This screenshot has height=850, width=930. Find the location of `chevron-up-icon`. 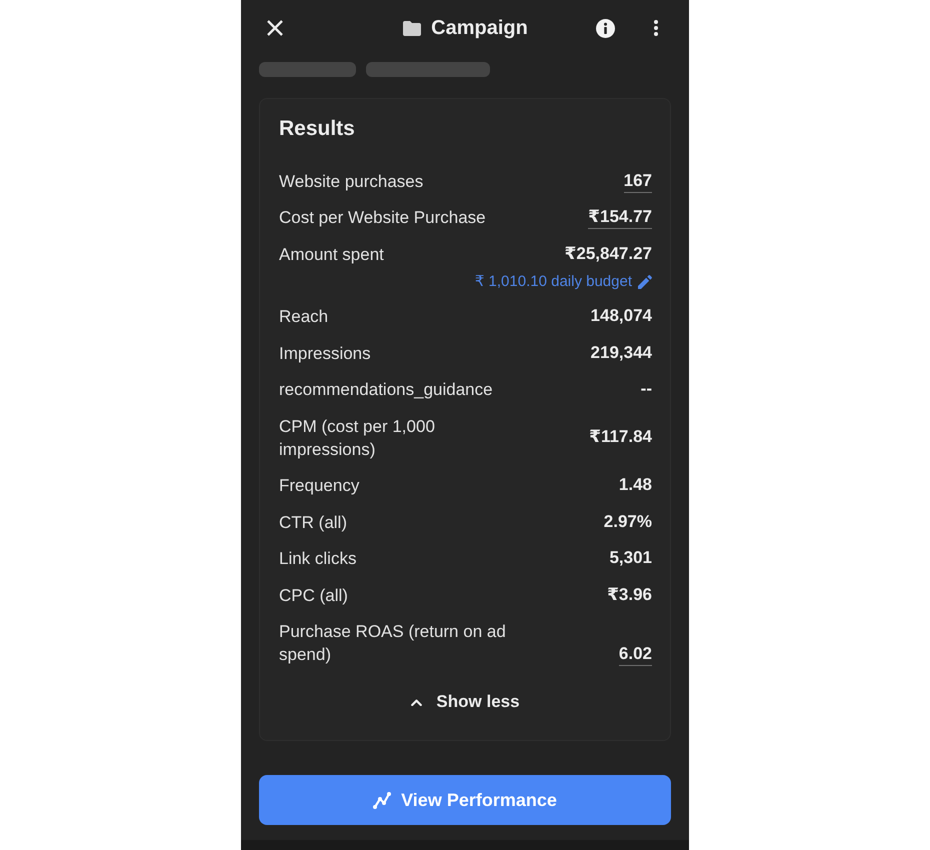

chevron-up-icon is located at coordinates (416, 702).